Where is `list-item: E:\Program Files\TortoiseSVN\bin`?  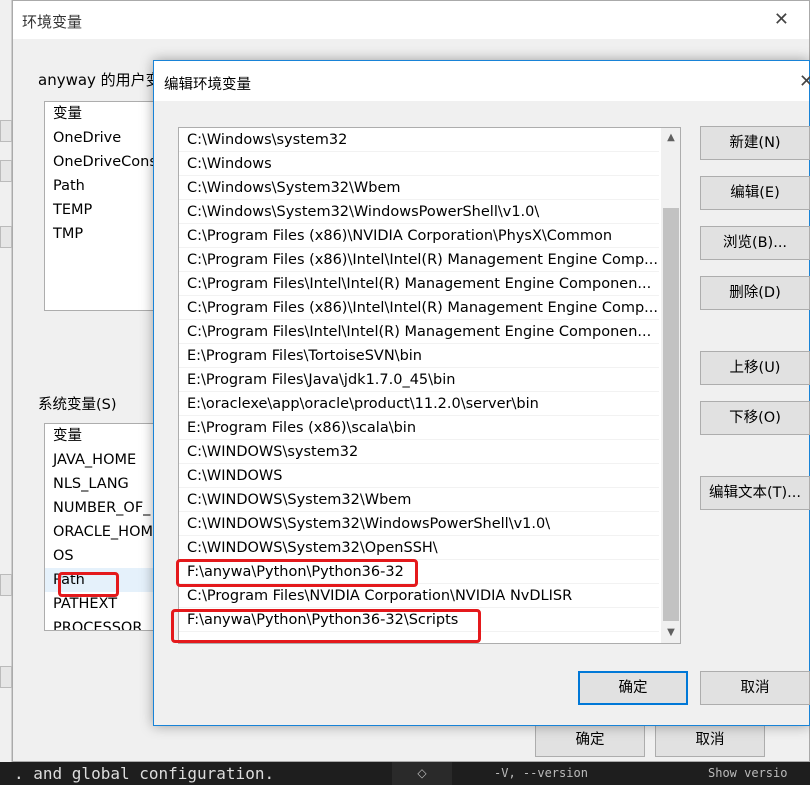
list-item: E:\Program Files\TortoiseSVN\bin is located at coordinates (419, 356).